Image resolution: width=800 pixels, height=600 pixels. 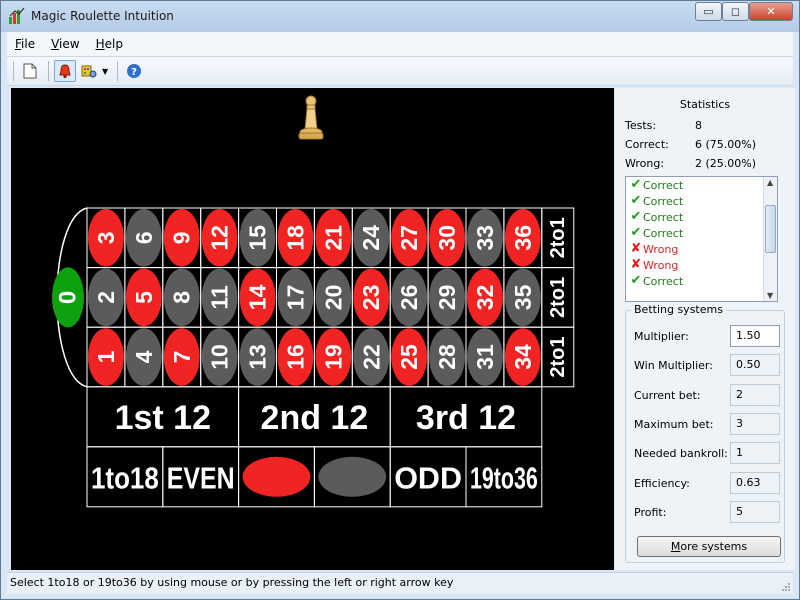 What do you see at coordinates (726, 163) in the screenshot?
I see `wrong-value: 2 (25.00%)` at bounding box center [726, 163].